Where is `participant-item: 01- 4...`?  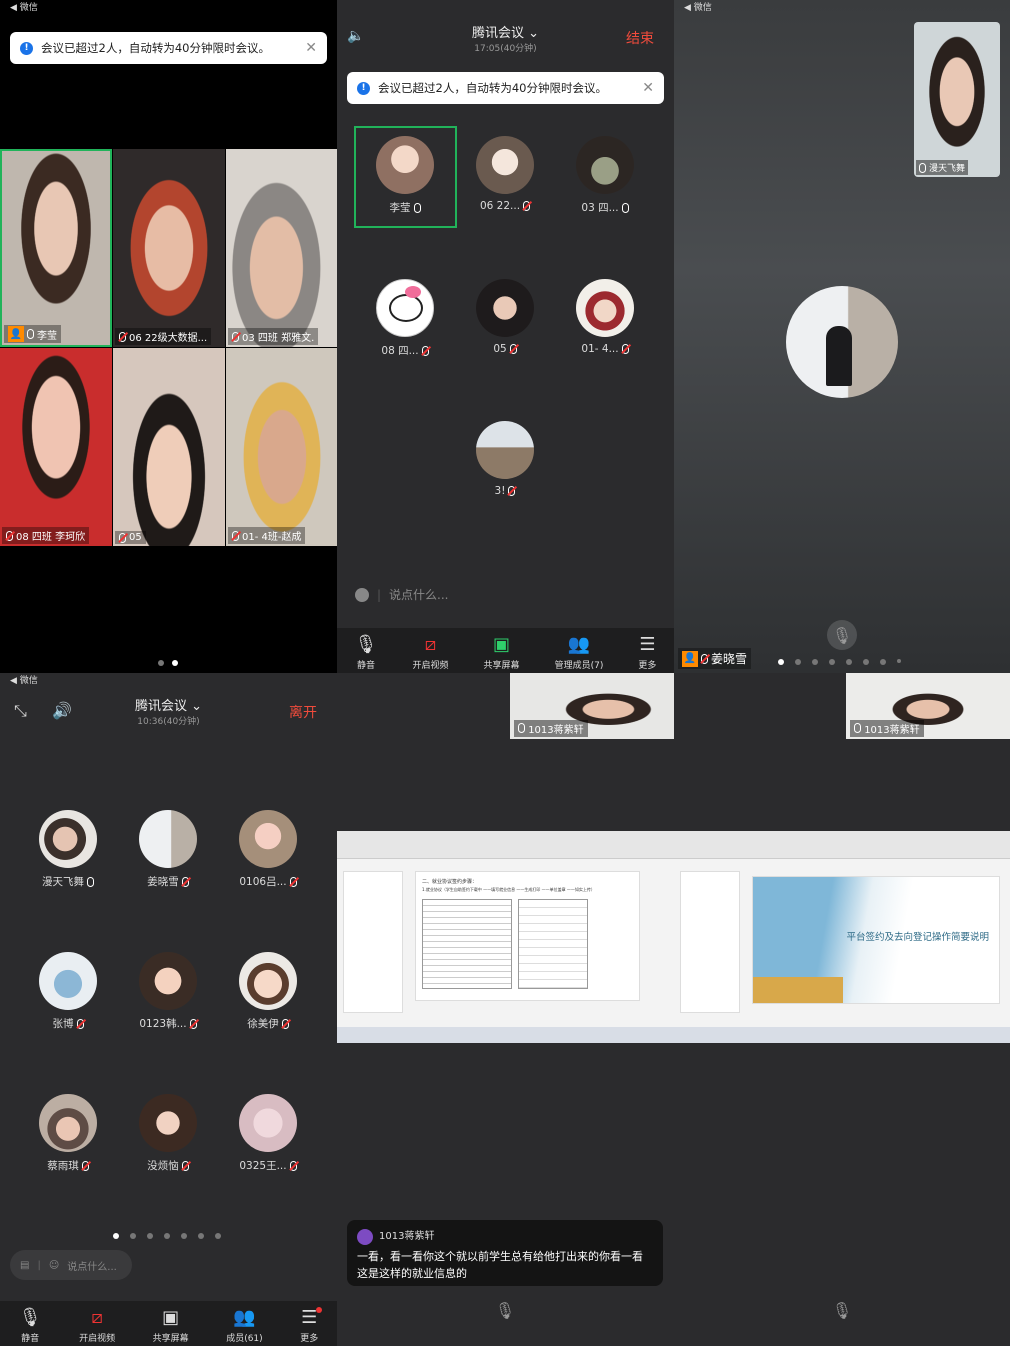
participant-item: 01- 4... is located at coordinates (605, 317).